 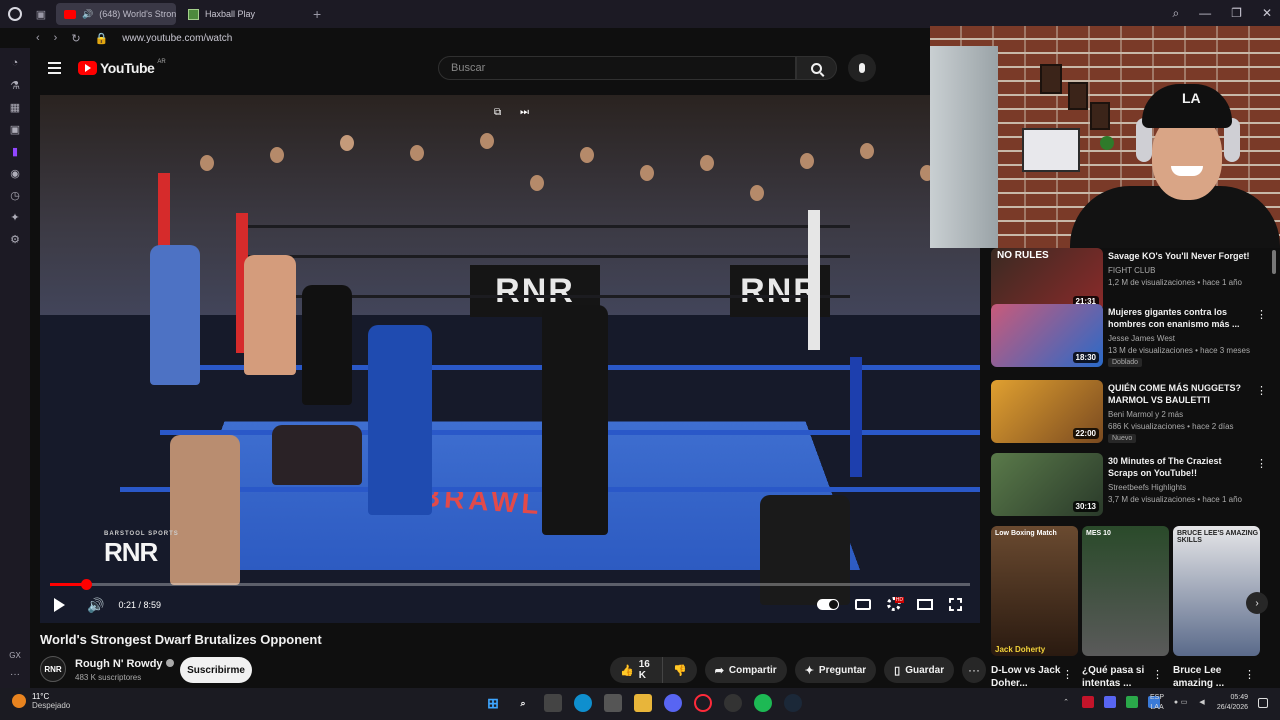 I want to click on ask-button: ✦ Preguntar, so click(x=835, y=670).